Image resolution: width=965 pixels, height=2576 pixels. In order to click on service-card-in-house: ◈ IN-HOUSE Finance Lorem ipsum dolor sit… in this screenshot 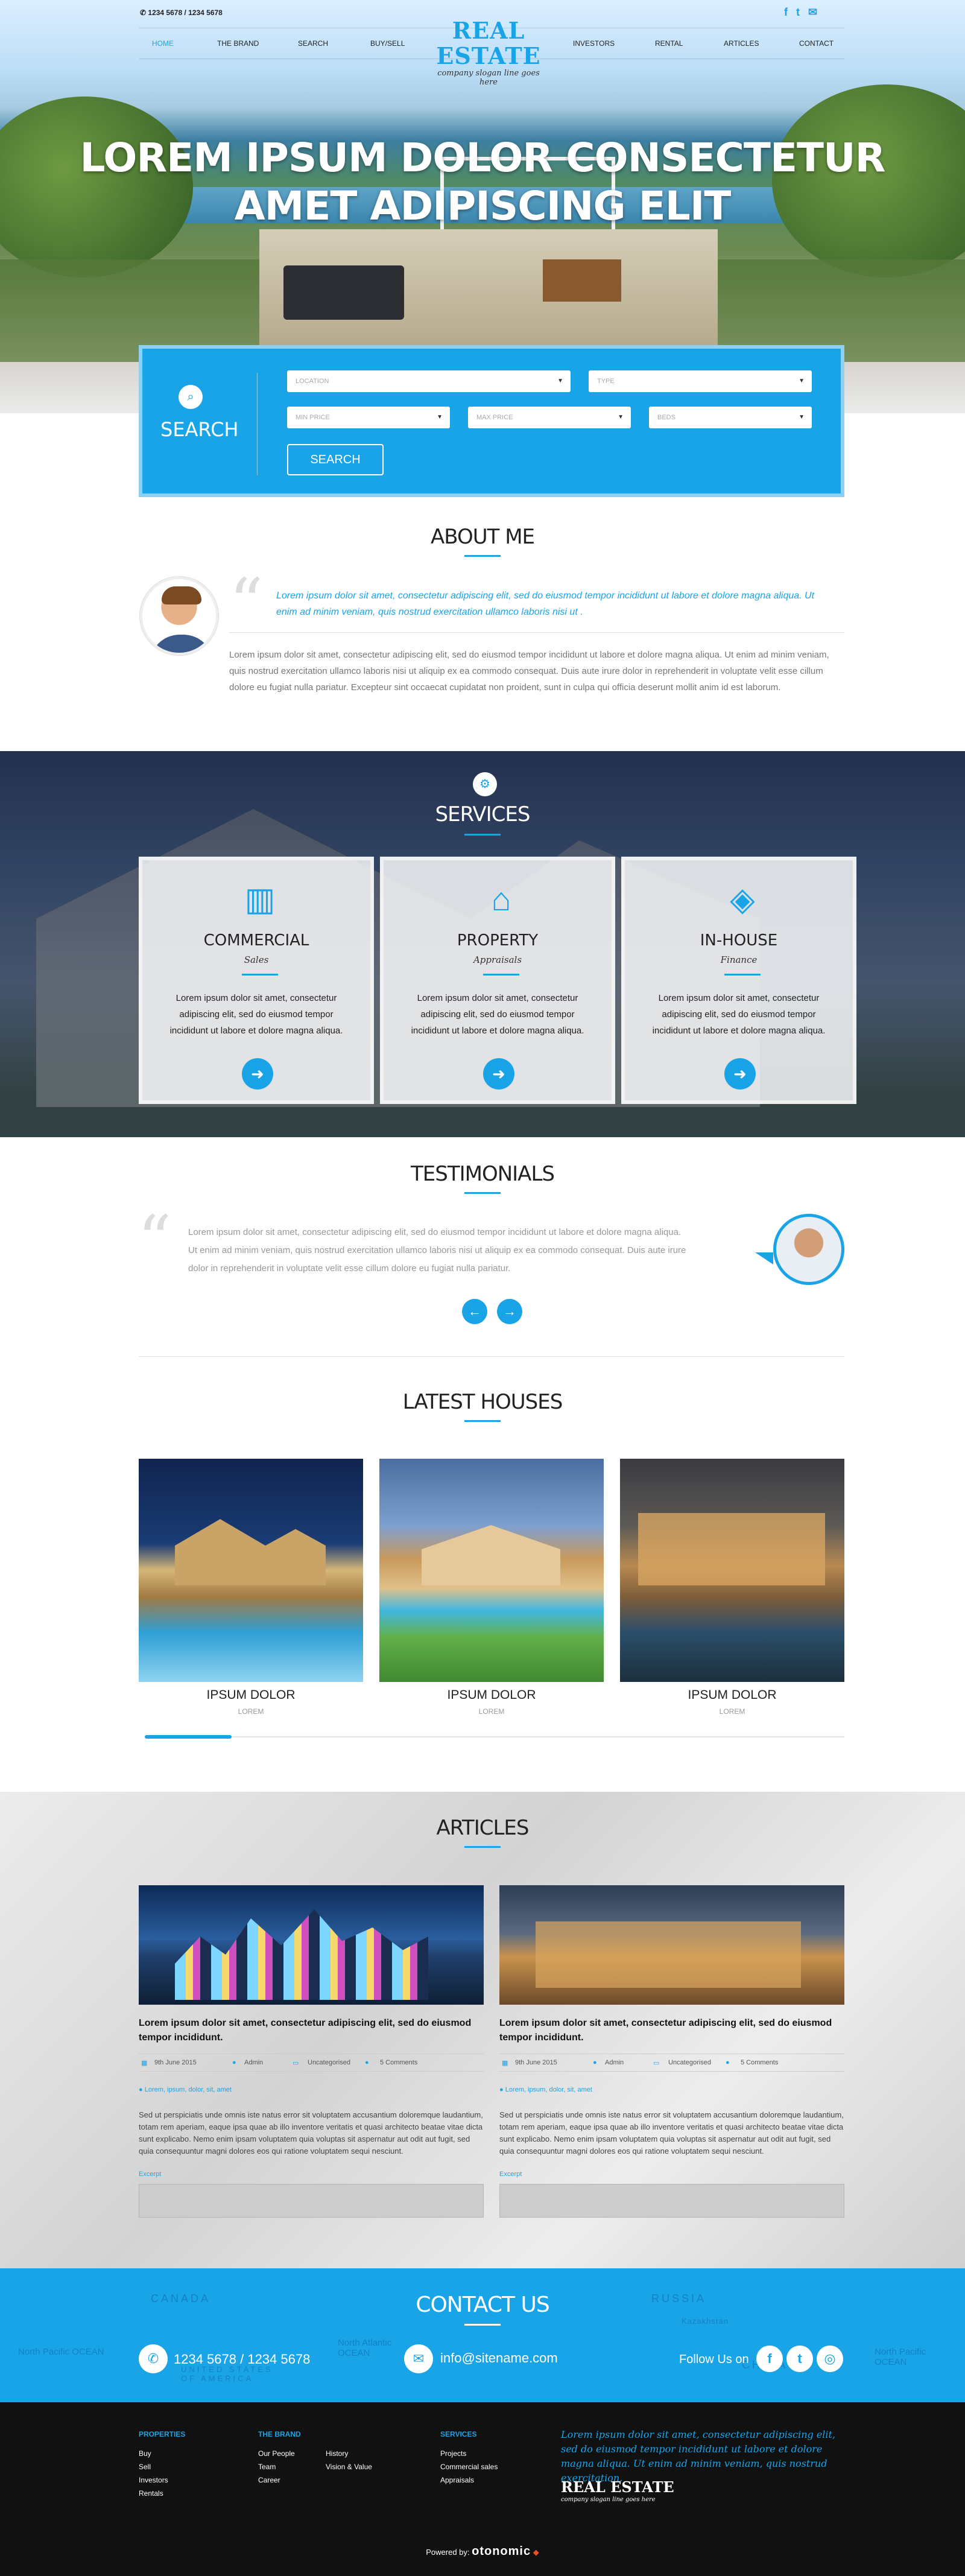, I will do `click(738, 981)`.